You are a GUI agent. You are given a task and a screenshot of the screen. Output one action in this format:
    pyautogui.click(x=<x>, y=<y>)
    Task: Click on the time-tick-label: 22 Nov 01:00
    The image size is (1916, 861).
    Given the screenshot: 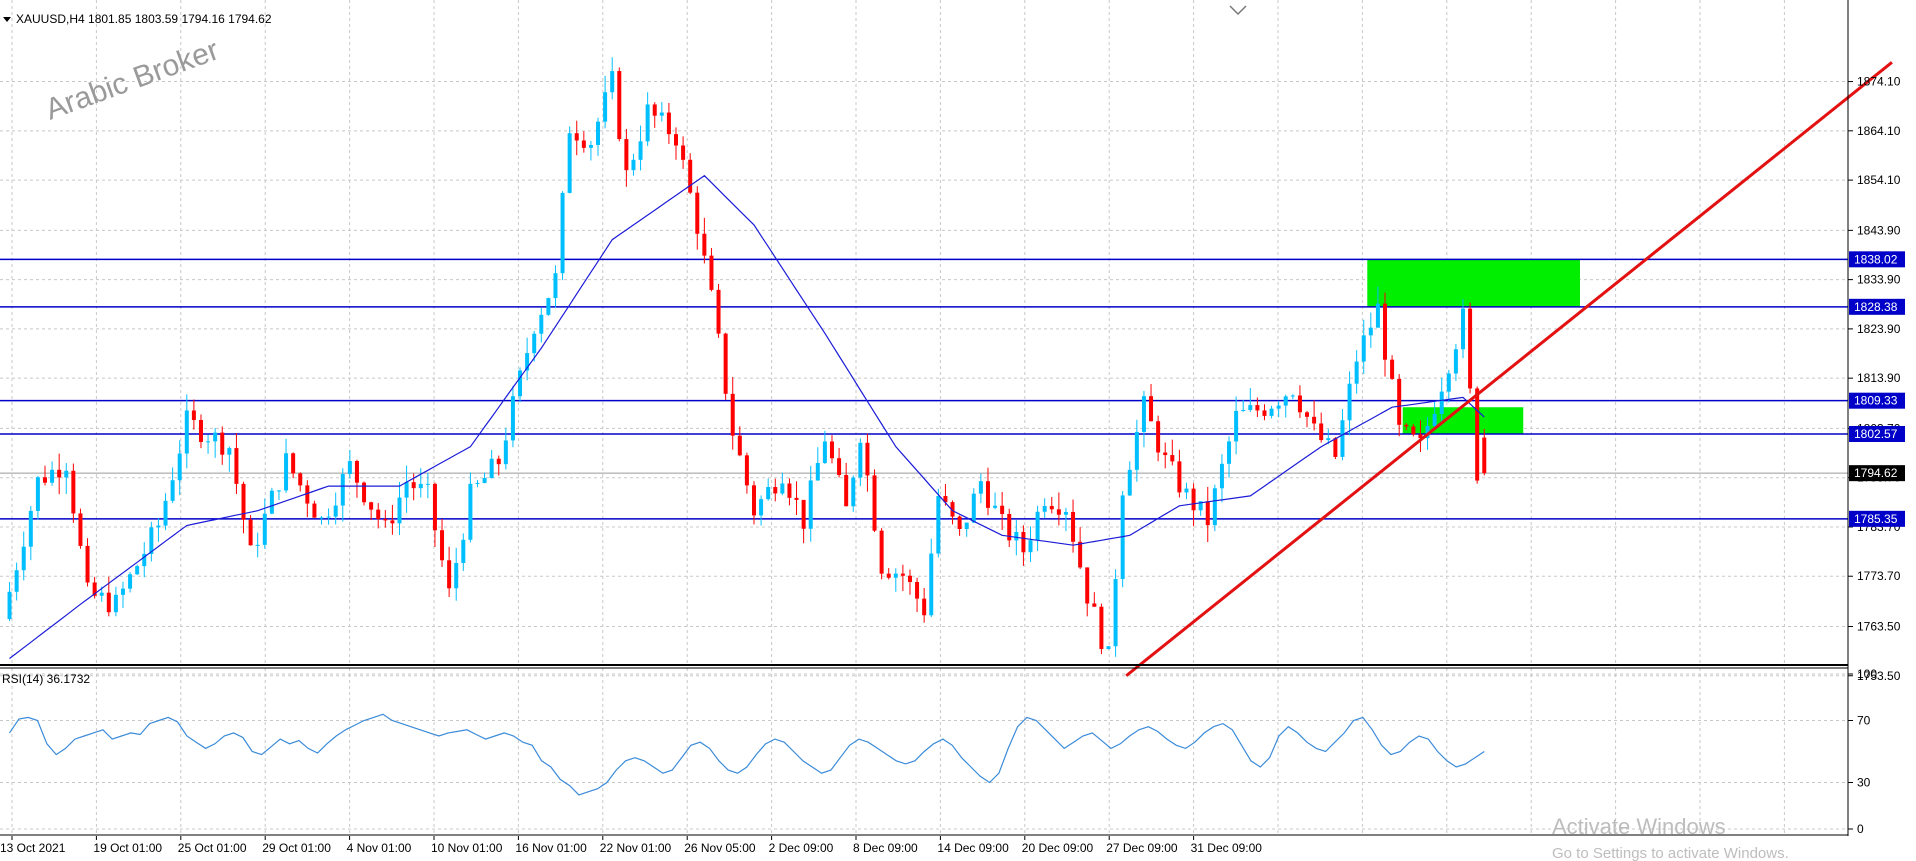 What is the action you would take?
    pyautogui.click(x=636, y=848)
    